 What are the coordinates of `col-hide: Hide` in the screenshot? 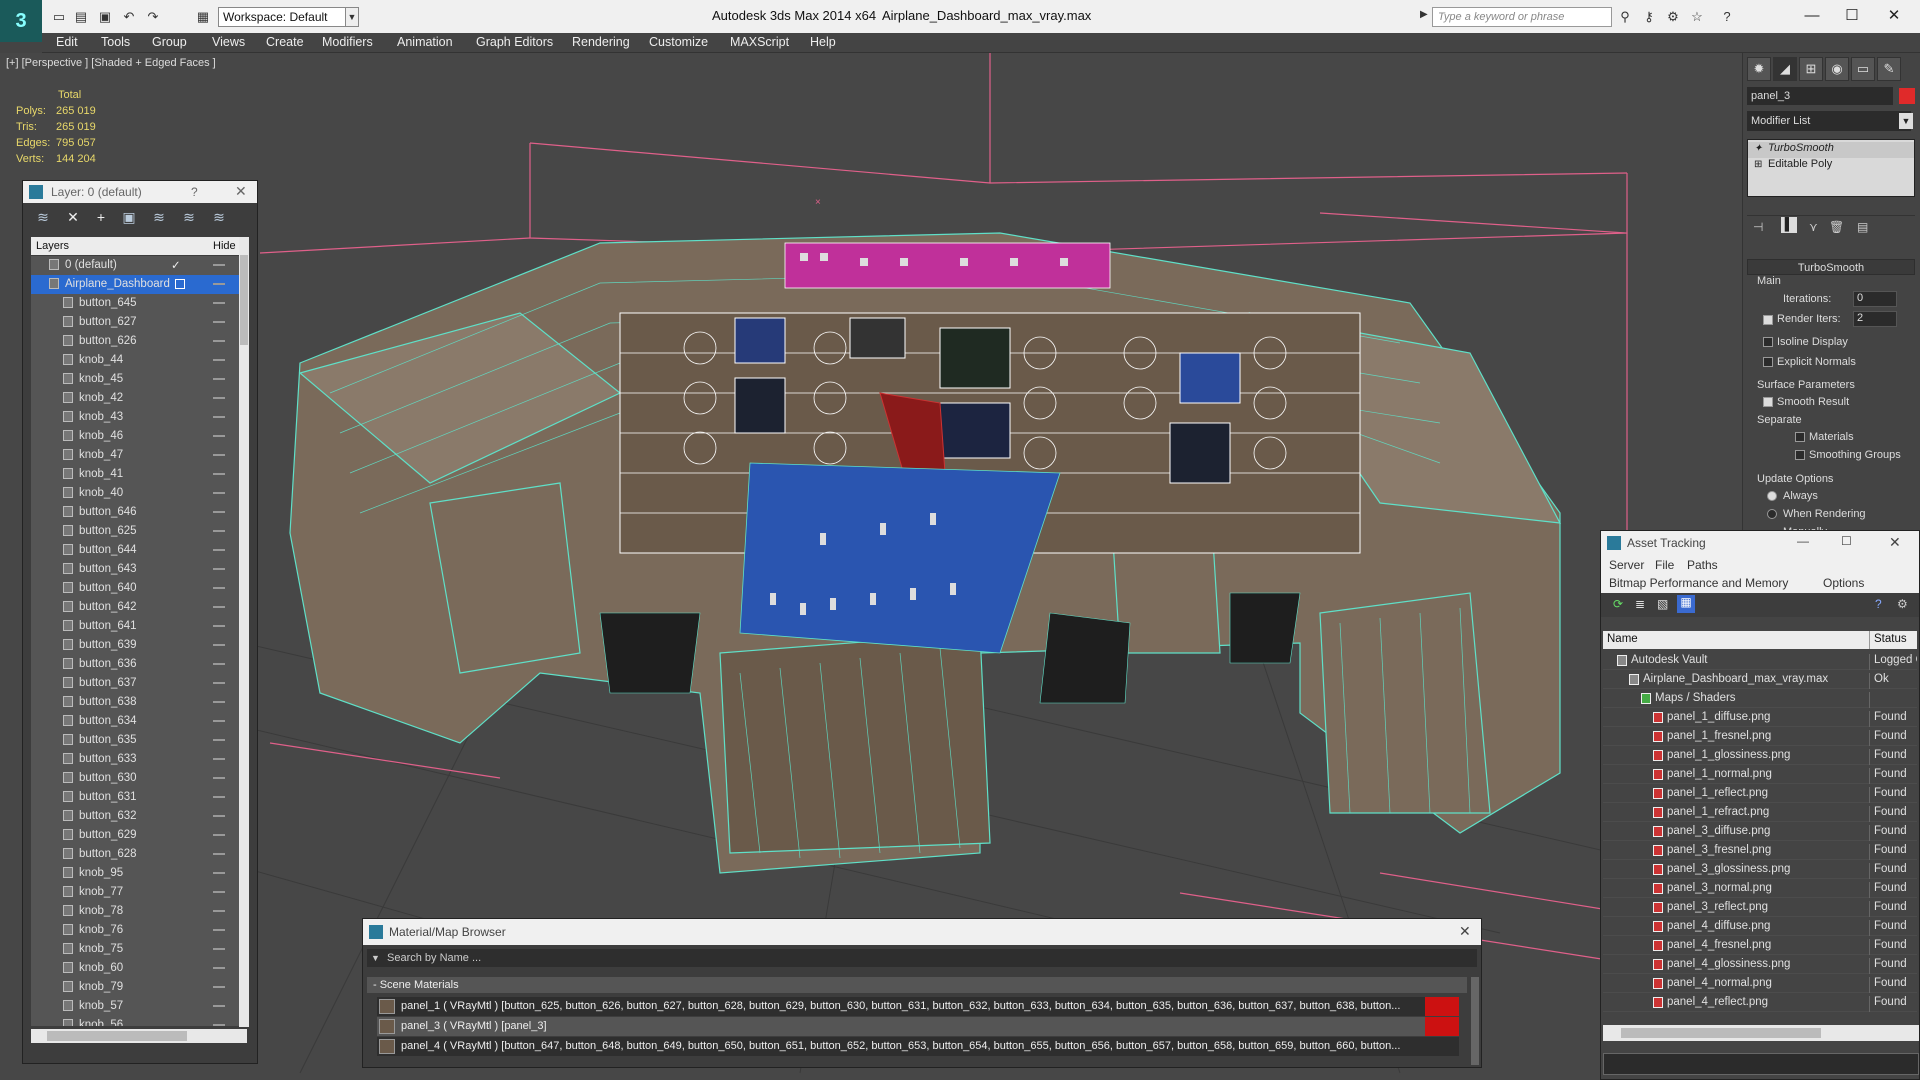 It's located at (224, 246).